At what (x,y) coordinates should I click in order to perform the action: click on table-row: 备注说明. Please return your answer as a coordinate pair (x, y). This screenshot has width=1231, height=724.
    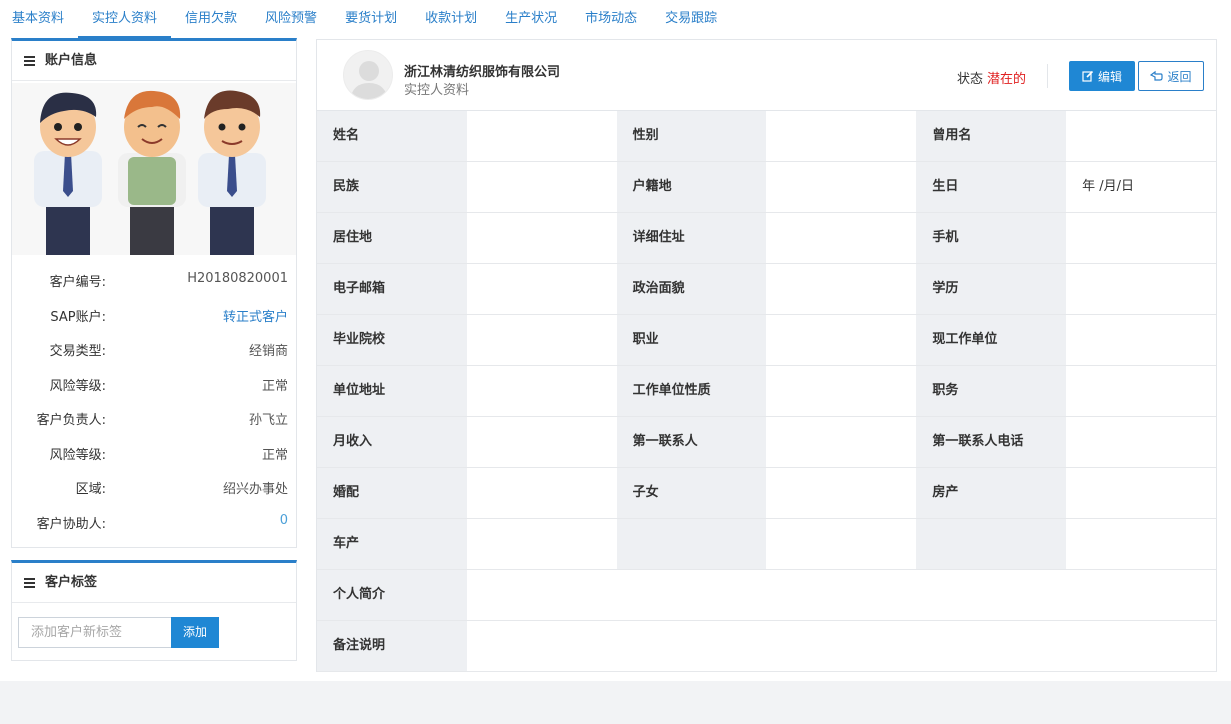
    Looking at the image, I should click on (766, 646).